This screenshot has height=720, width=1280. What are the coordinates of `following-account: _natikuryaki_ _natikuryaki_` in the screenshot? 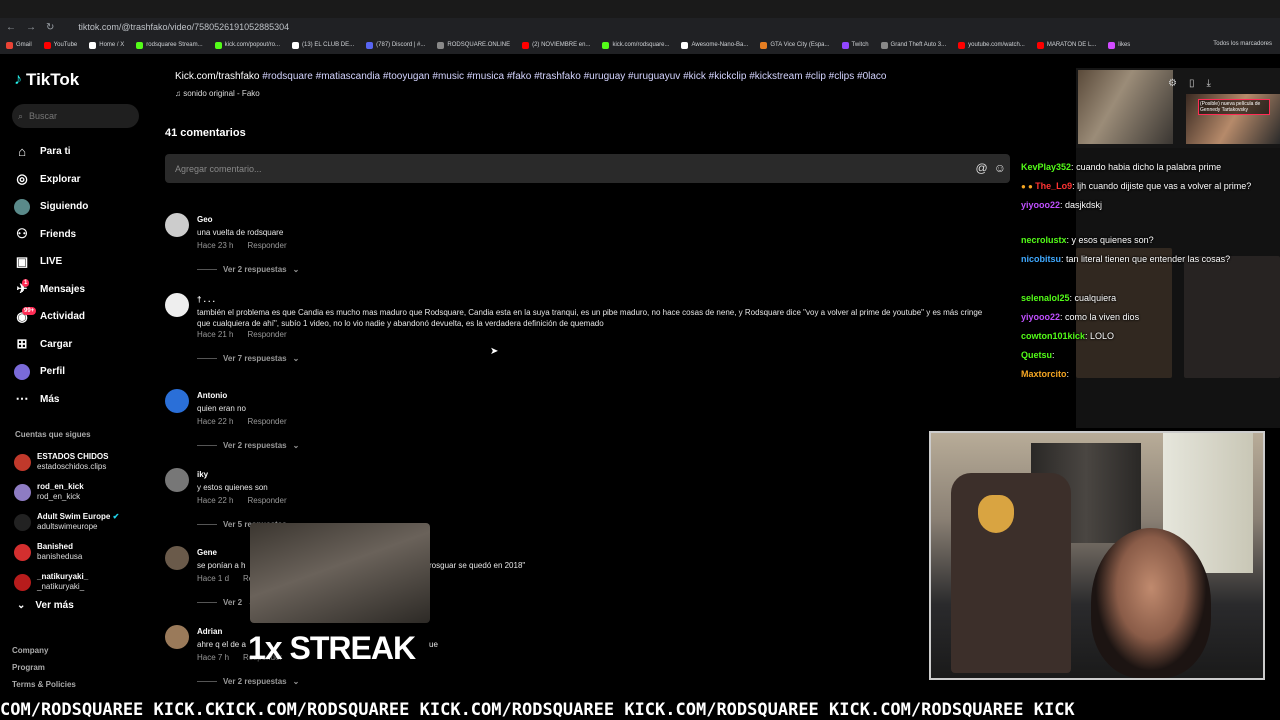 It's located at (79, 582).